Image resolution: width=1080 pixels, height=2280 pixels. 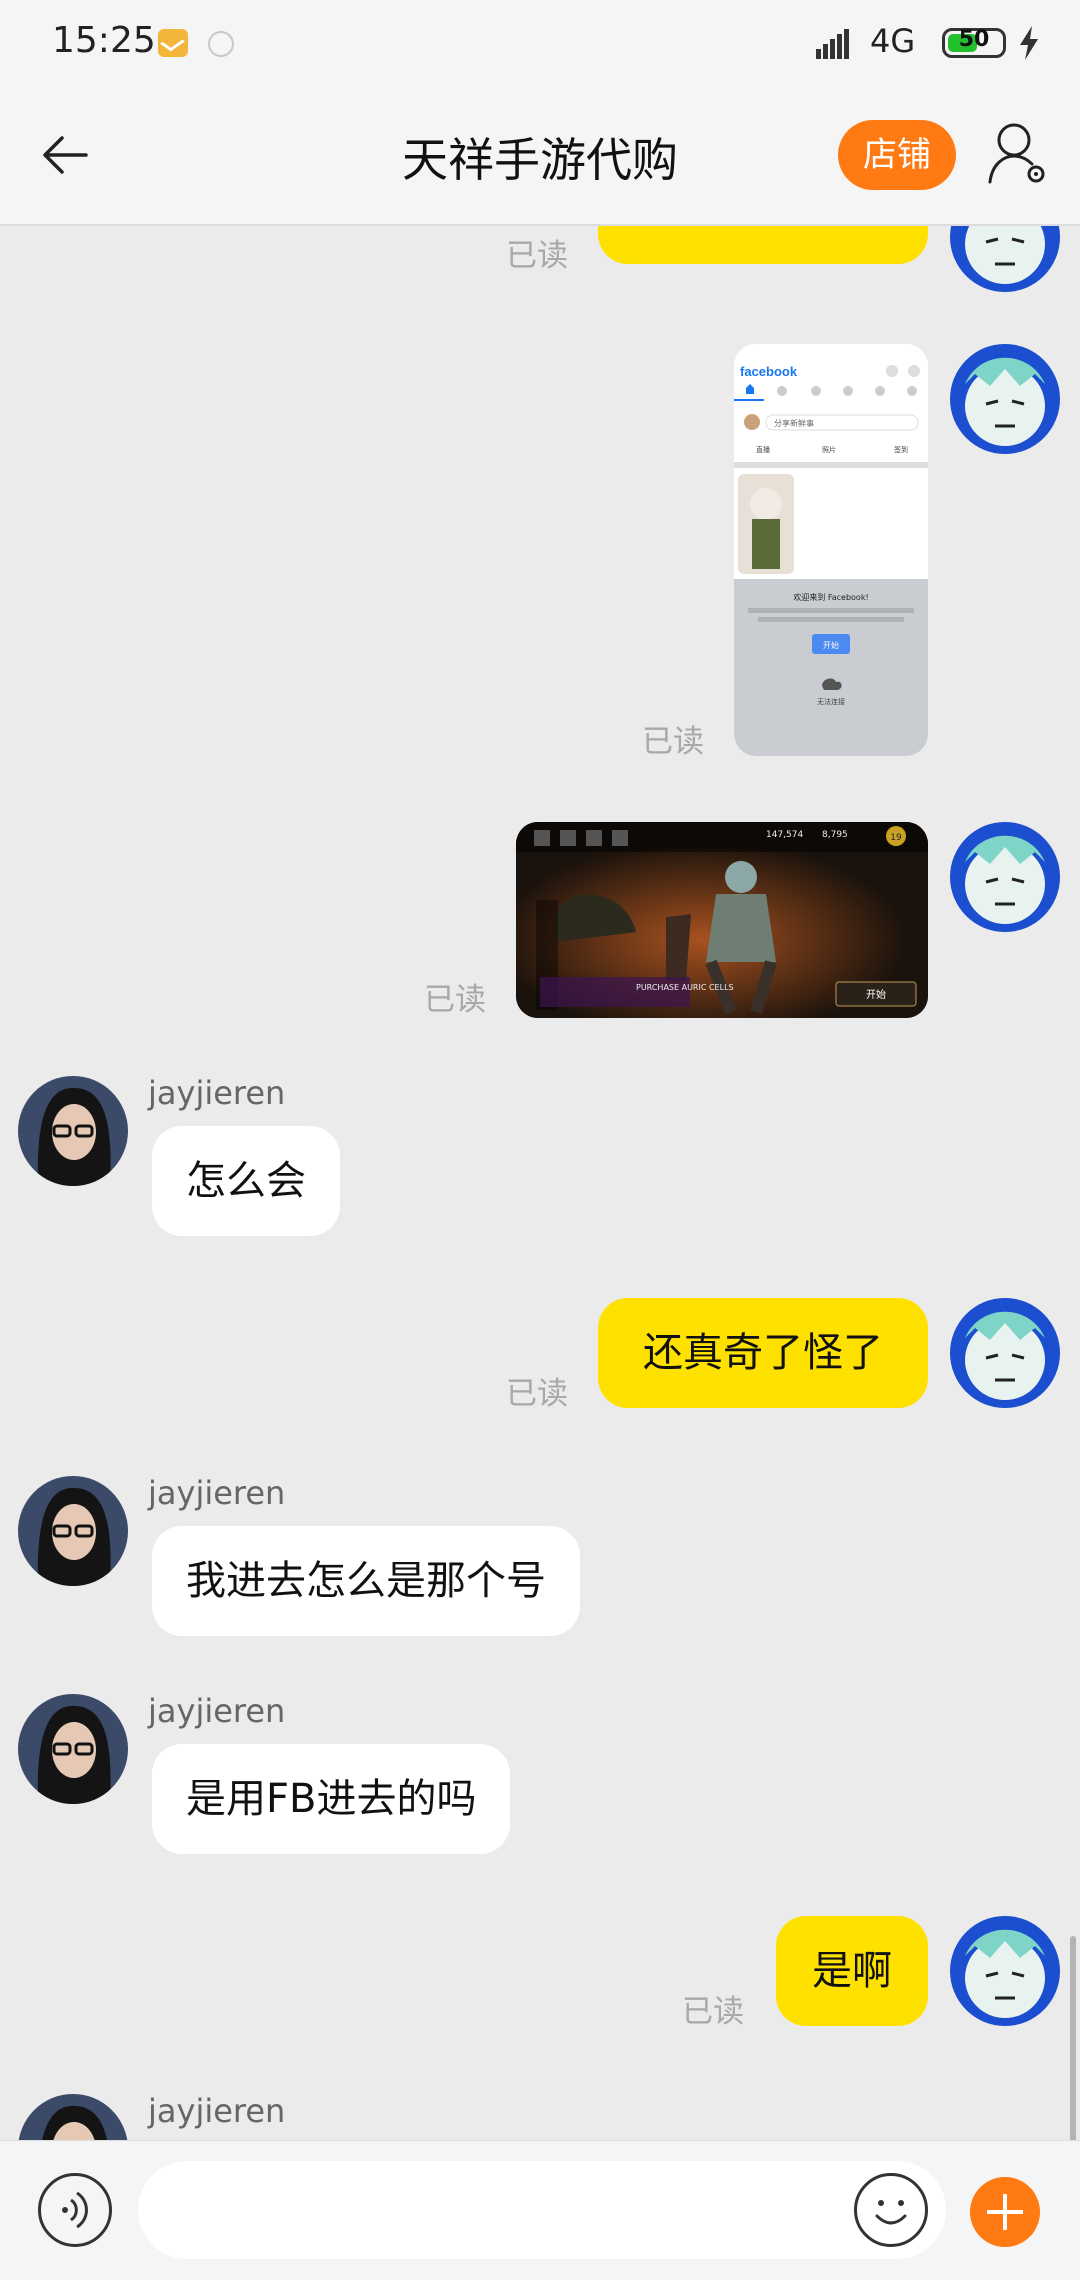 I want to click on status-bar: 15:25 4G 50, so click(x=540, y=44).